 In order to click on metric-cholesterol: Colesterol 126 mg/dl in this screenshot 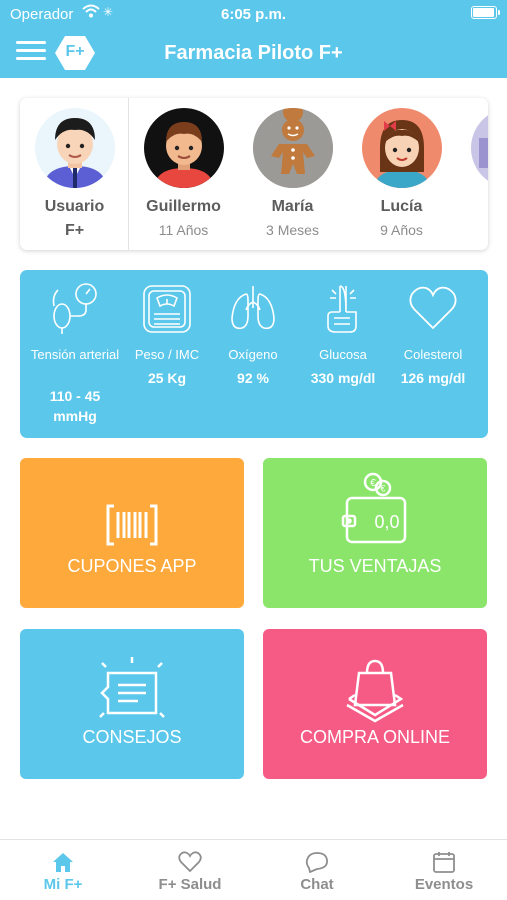, I will do `click(433, 354)`.